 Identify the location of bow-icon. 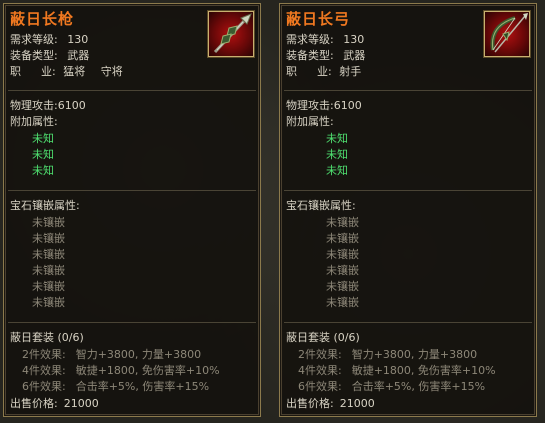
(507, 34).